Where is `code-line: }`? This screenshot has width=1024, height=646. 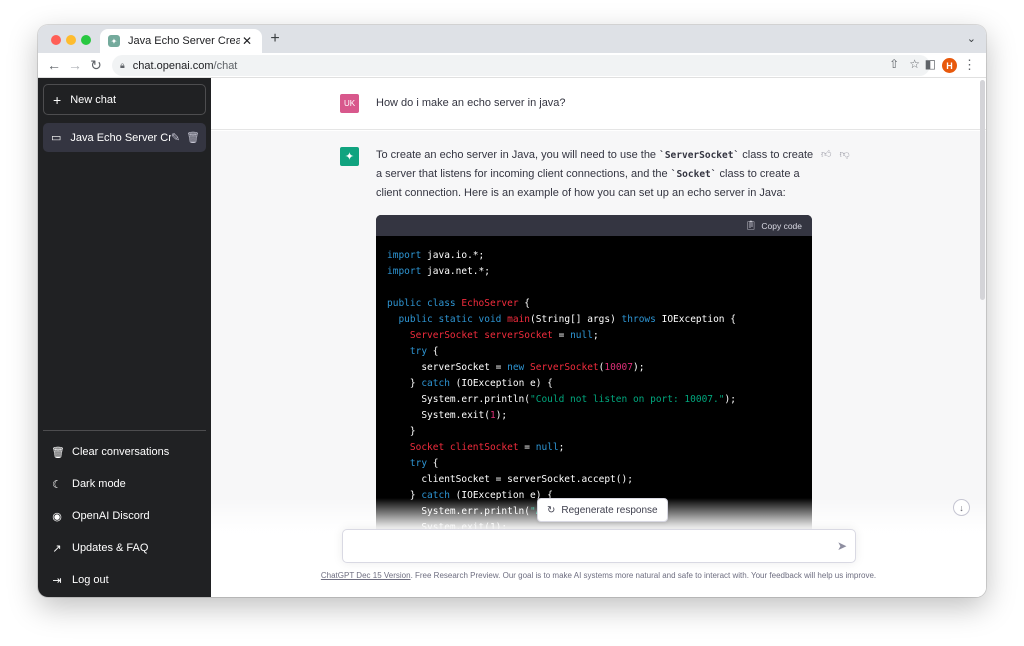
code-line: } is located at coordinates (594, 432).